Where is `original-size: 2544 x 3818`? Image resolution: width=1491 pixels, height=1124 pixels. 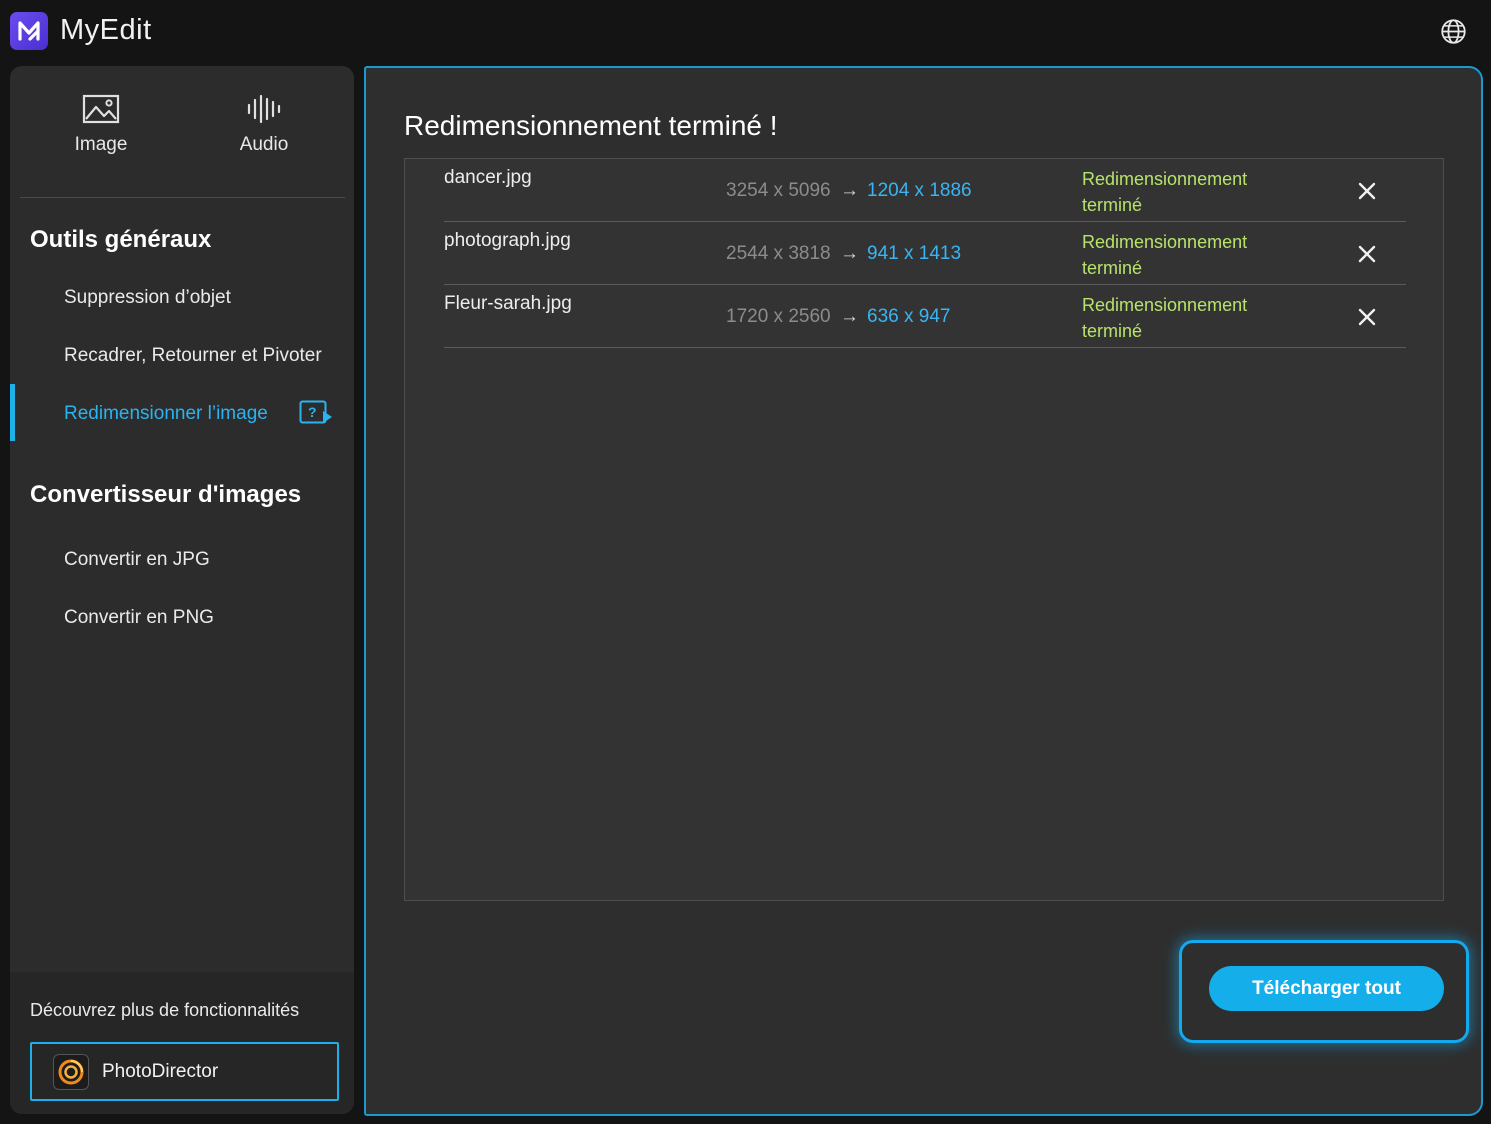 original-size: 2544 x 3818 is located at coordinates (778, 253).